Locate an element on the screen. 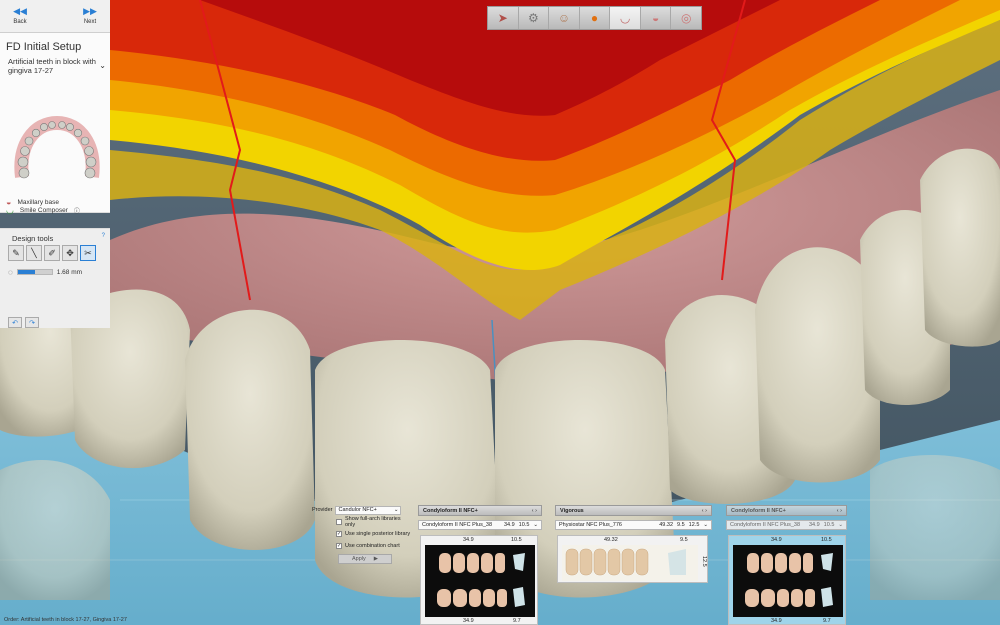 The height and width of the screenshot is (625, 1000). provider-select: Candulor NFC+ ⌄ is located at coordinates (368, 510).